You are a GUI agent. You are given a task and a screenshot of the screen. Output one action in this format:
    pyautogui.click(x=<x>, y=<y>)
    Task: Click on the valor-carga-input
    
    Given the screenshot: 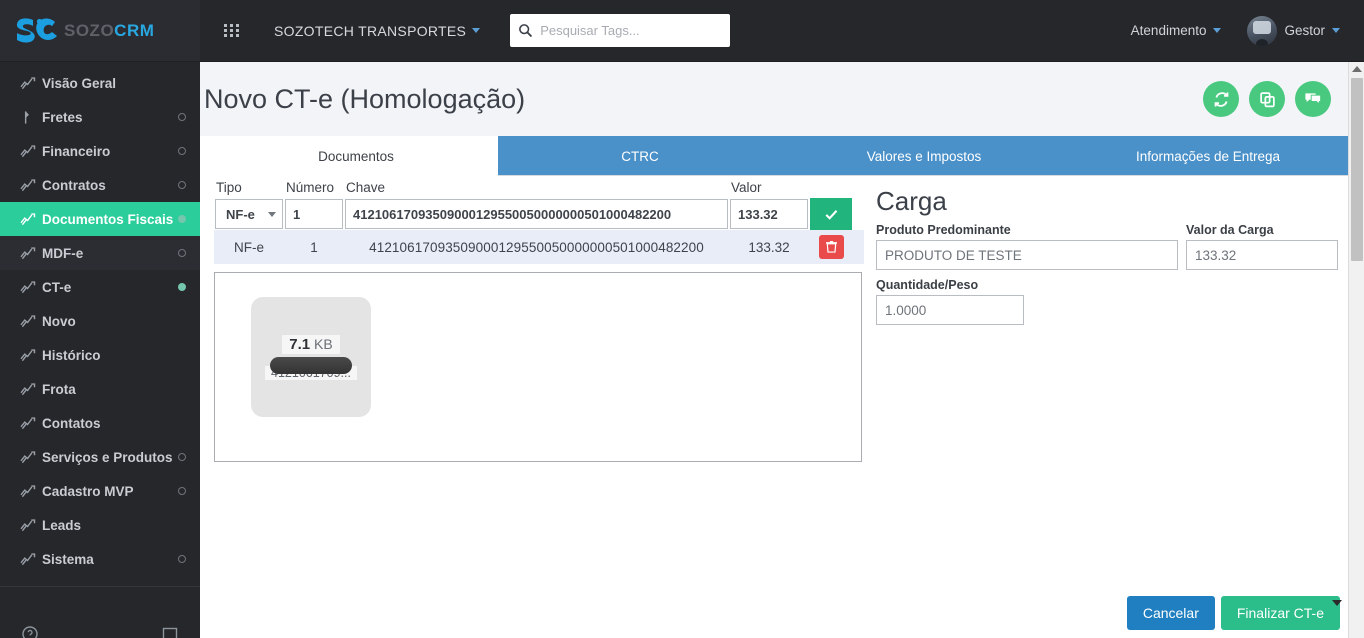 What is the action you would take?
    pyautogui.click(x=1262, y=255)
    